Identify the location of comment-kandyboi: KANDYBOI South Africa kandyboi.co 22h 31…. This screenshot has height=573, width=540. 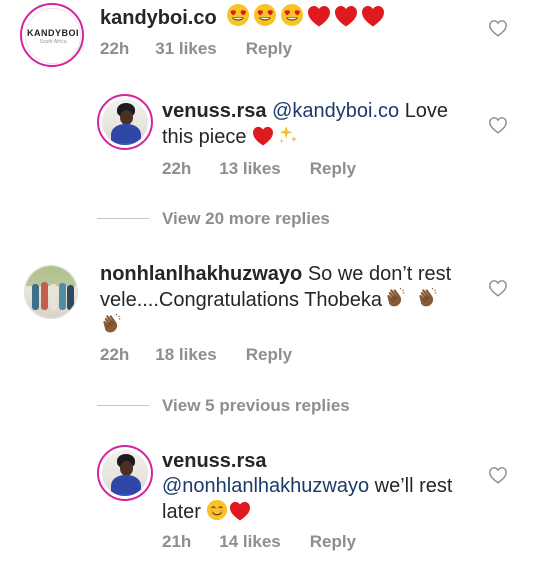
(270, 35).